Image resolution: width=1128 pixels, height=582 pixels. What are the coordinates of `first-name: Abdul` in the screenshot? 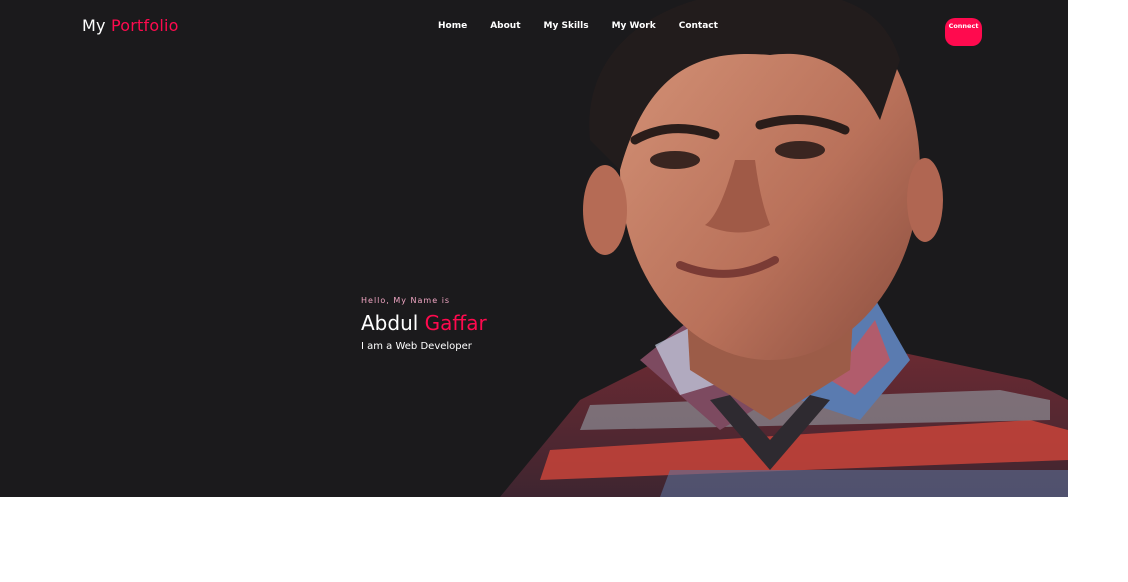 It's located at (390, 323).